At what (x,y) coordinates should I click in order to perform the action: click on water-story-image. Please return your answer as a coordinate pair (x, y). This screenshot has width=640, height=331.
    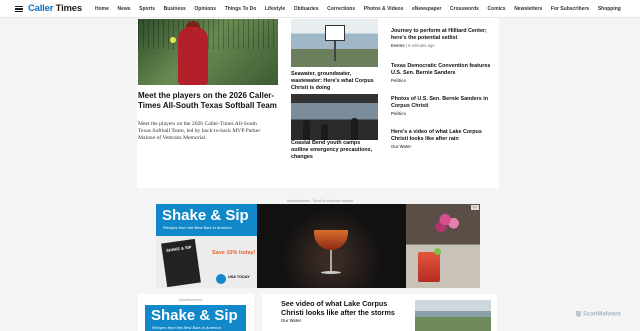
    Looking at the image, I should click on (334, 43).